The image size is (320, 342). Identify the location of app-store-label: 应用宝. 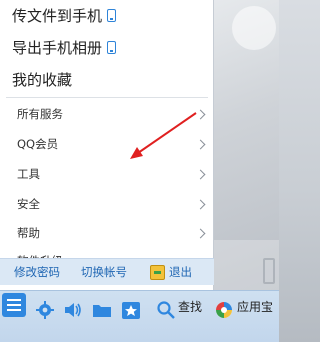
(255, 306).